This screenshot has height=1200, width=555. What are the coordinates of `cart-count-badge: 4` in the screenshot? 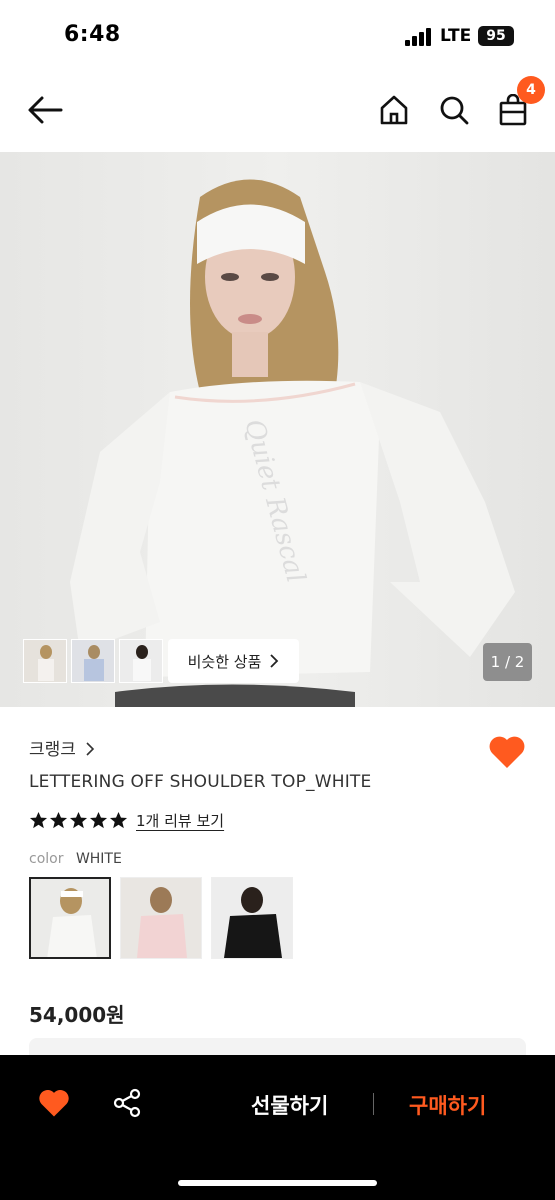 It's located at (531, 90).